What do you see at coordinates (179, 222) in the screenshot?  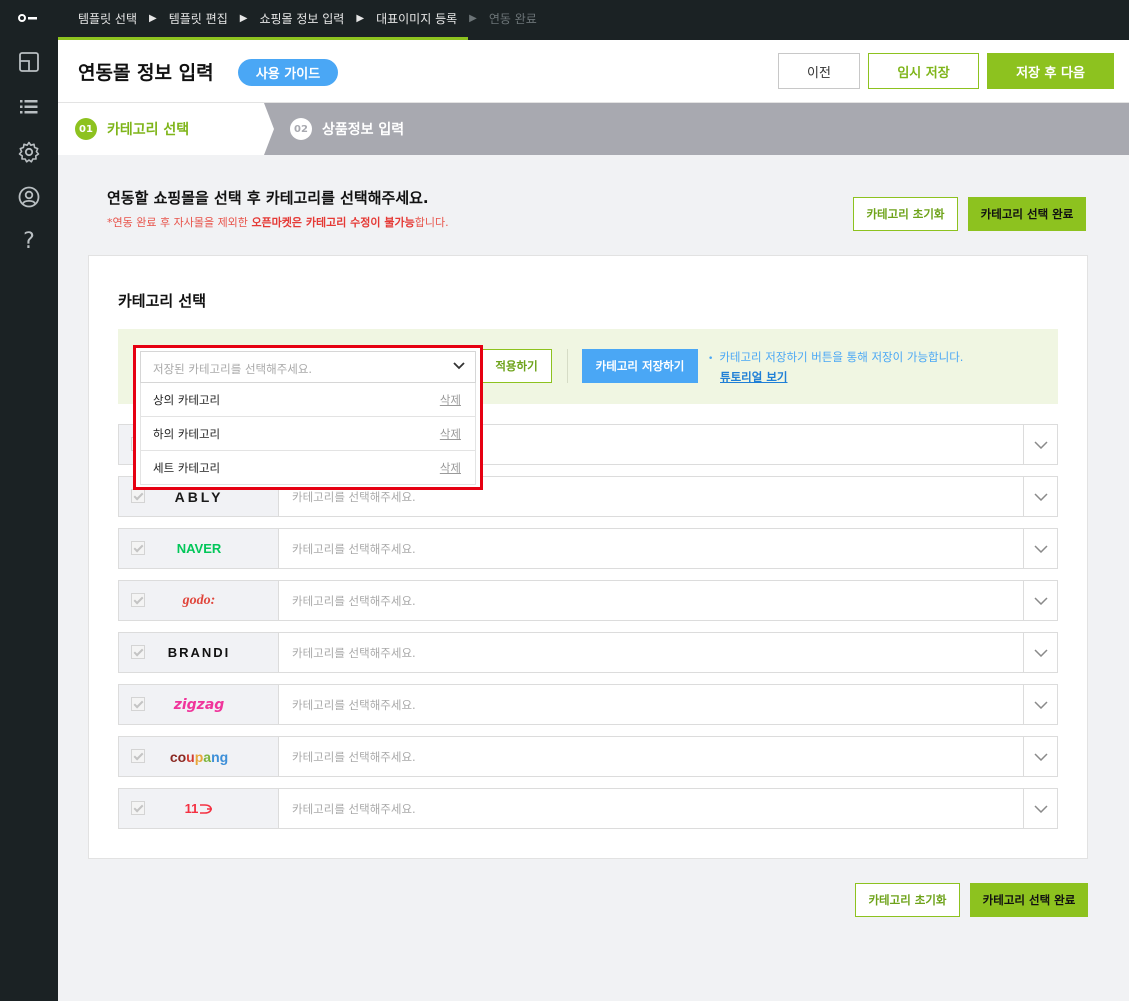 I see `intro-note-prefix: *연동 완료 후 자사몰을 제외한` at bounding box center [179, 222].